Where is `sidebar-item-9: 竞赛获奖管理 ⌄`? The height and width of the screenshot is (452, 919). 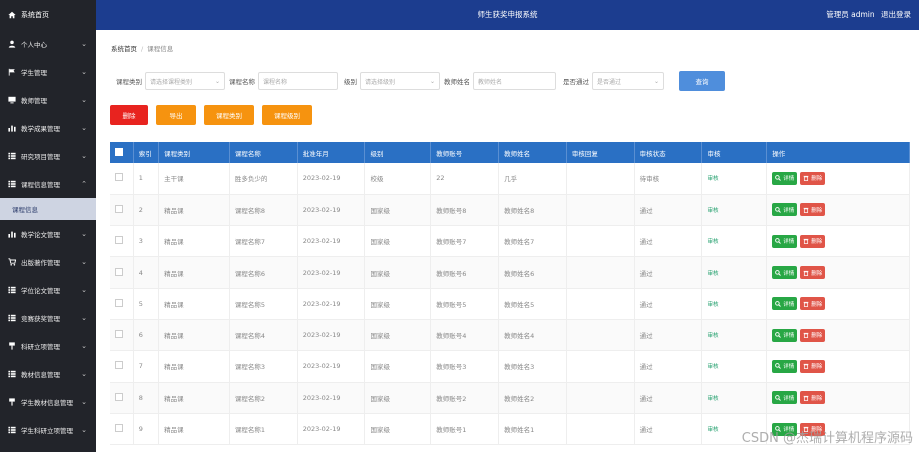
sidebar-item-9: 竞赛获奖管理 ⌄ is located at coordinates (48, 318).